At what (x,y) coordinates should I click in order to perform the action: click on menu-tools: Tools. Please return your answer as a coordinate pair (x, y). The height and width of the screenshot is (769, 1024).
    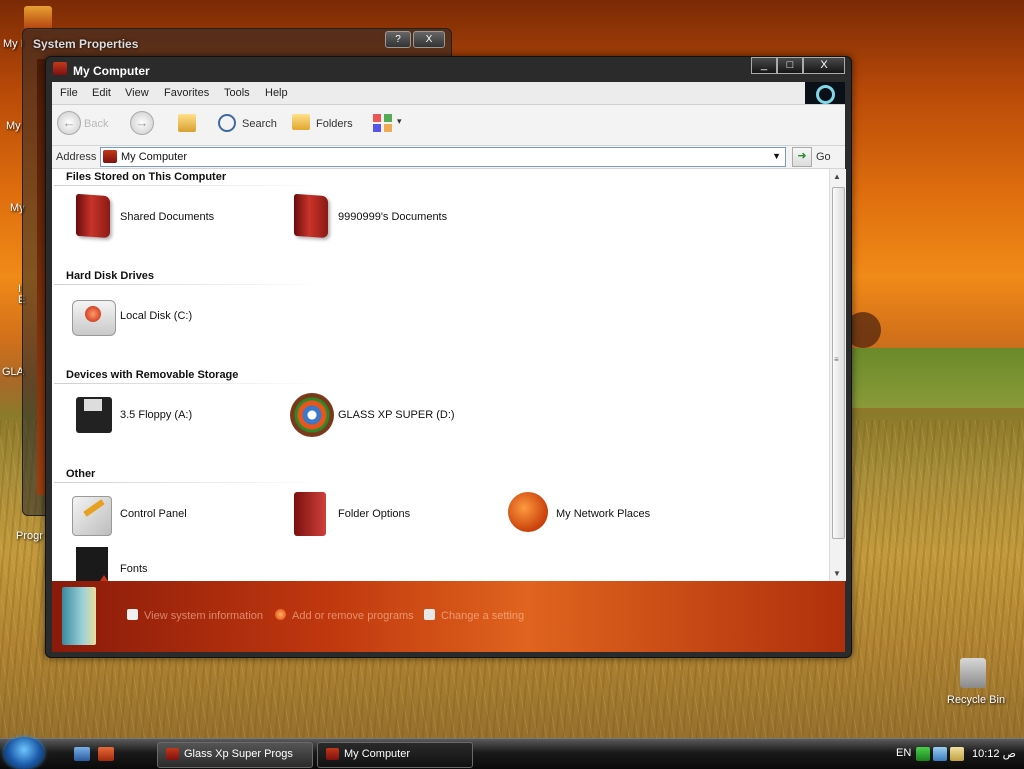
    Looking at the image, I should click on (237, 93).